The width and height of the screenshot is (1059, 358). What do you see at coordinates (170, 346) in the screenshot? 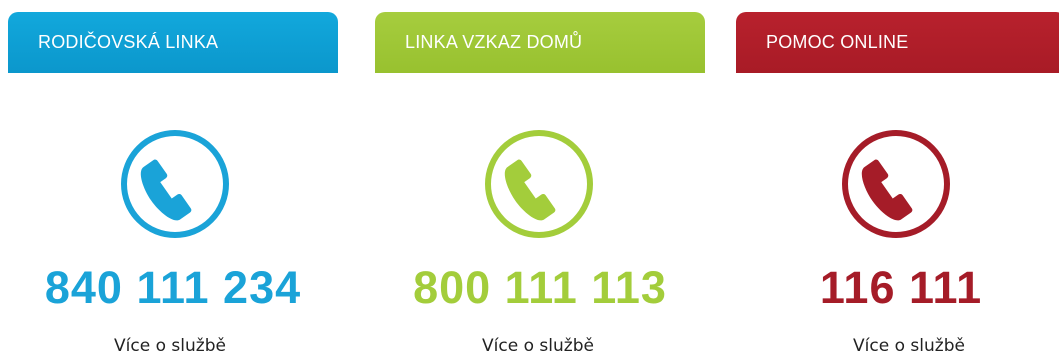
I see `more-info-link-parents: Více o službě` at bounding box center [170, 346].